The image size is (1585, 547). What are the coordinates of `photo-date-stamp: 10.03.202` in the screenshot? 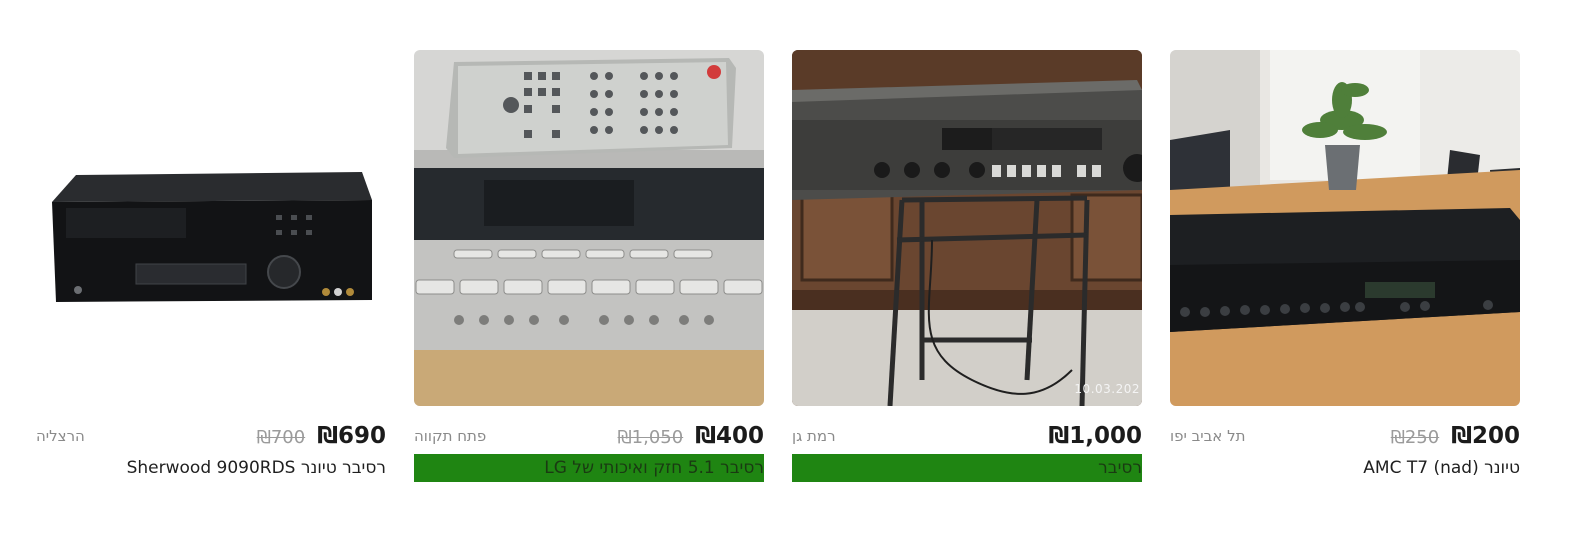 It's located at (1107, 389).